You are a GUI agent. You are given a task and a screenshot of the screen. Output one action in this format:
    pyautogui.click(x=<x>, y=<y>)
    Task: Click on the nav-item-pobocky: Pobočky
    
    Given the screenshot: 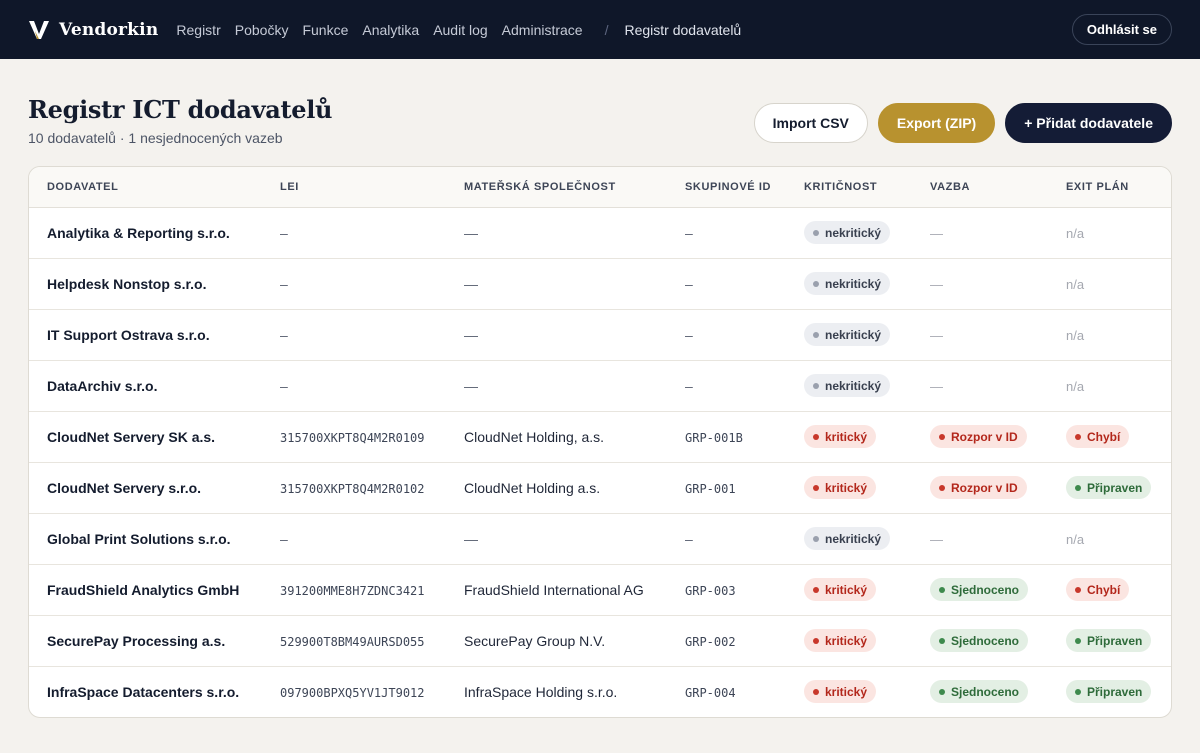 What is the action you would take?
    pyautogui.click(x=262, y=30)
    